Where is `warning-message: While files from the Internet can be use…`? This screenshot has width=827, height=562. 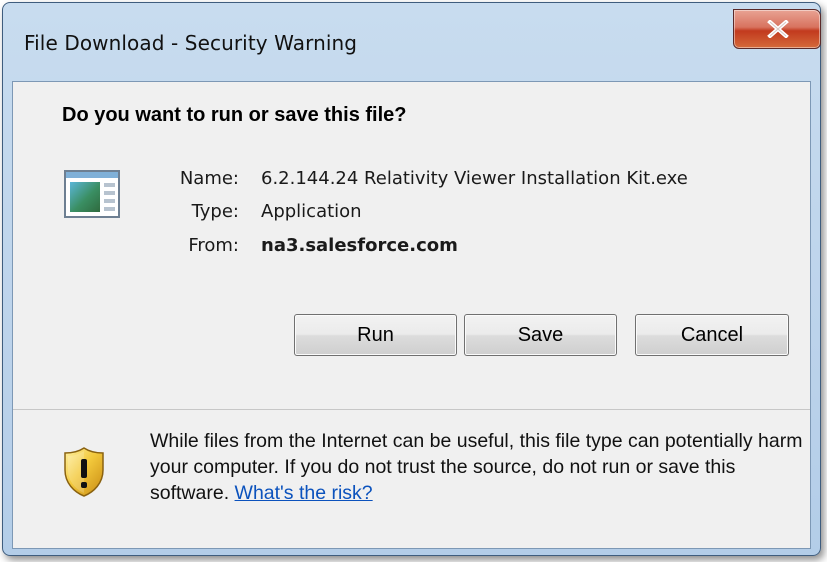 warning-message: While files from the Internet can be use… is located at coordinates (480, 467).